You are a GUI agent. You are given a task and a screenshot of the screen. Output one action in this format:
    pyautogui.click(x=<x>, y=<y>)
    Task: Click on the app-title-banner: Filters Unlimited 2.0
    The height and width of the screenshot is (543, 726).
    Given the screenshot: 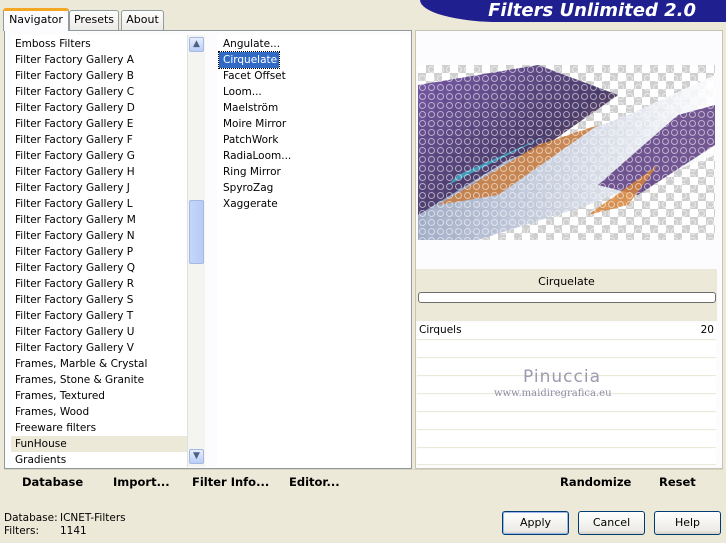 What is the action you would take?
    pyautogui.click(x=573, y=11)
    